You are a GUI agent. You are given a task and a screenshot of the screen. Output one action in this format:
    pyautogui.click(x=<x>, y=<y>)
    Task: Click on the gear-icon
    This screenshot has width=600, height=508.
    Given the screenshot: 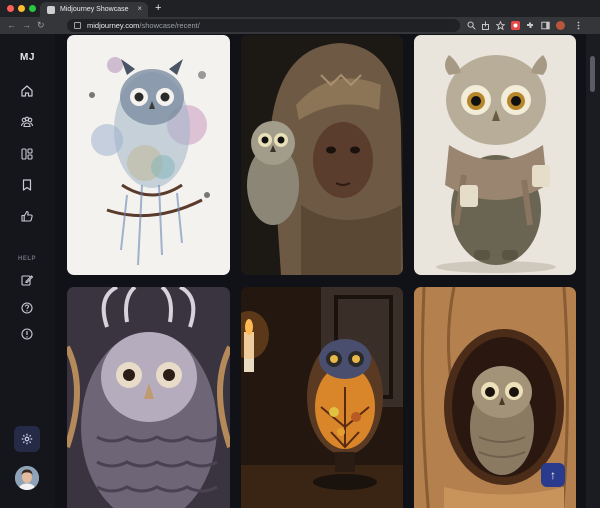 What is the action you would take?
    pyautogui.click(x=27, y=439)
    